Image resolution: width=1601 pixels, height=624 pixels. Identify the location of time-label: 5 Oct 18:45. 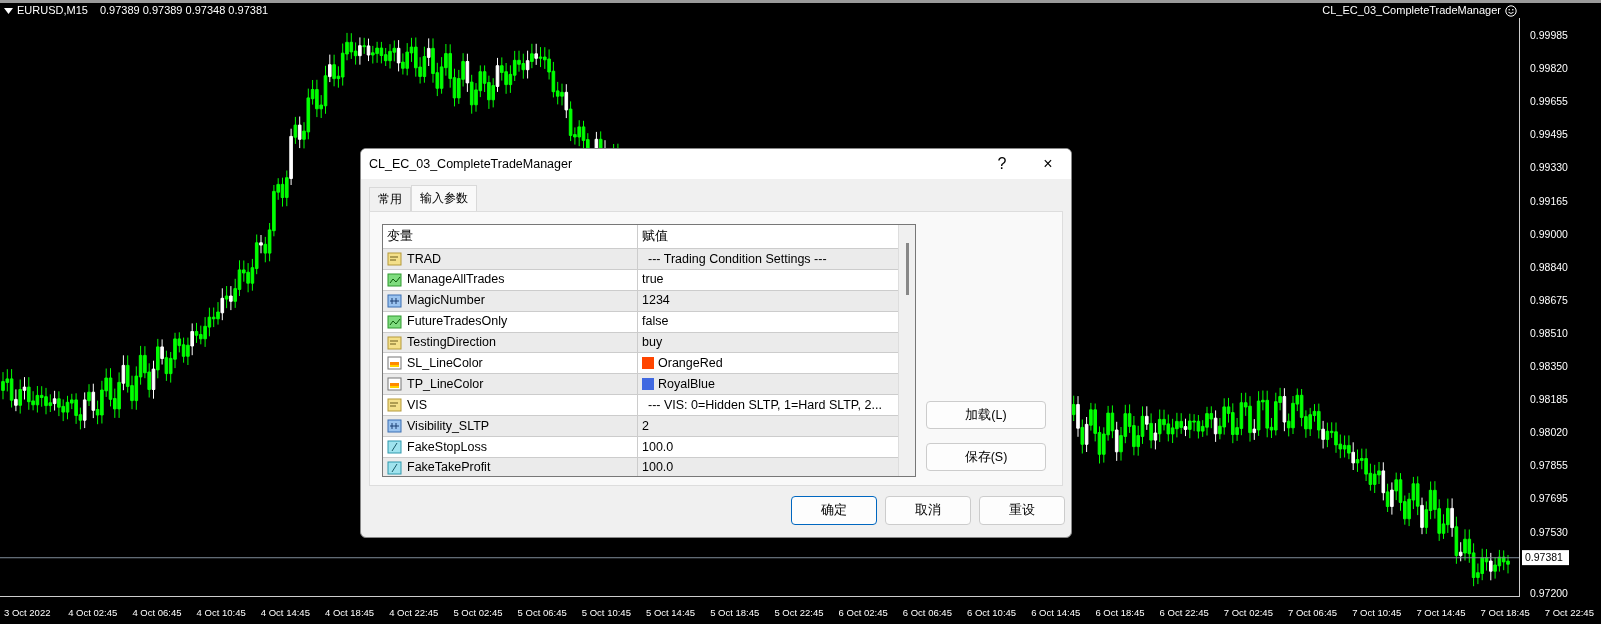
(735, 613).